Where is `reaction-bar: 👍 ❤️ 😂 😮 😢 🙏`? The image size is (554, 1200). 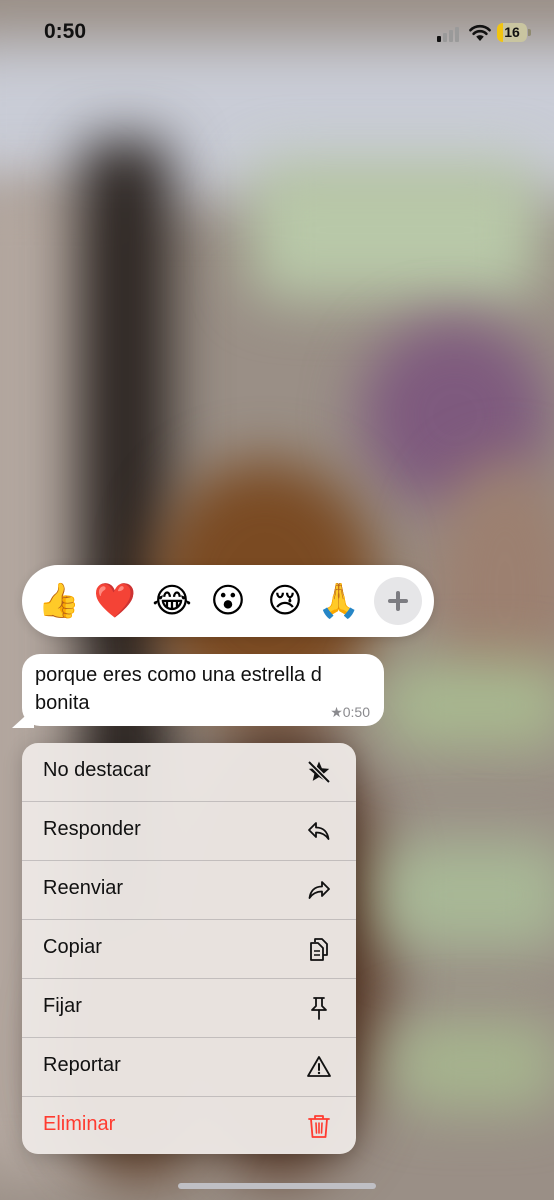
reaction-bar: 👍 ❤️ 😂 😮 😢 🙏 is located at coordinates (228, 601).